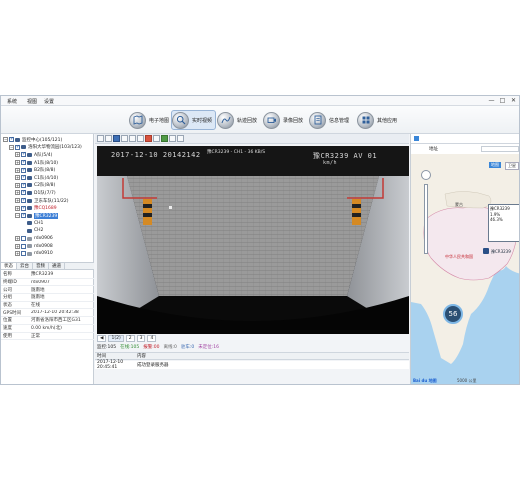 This screenshot has width=520, height=480. Describe the element at coordinates (486, 251) in the screenshot. I see `vehicle-marker-icon` at that location.